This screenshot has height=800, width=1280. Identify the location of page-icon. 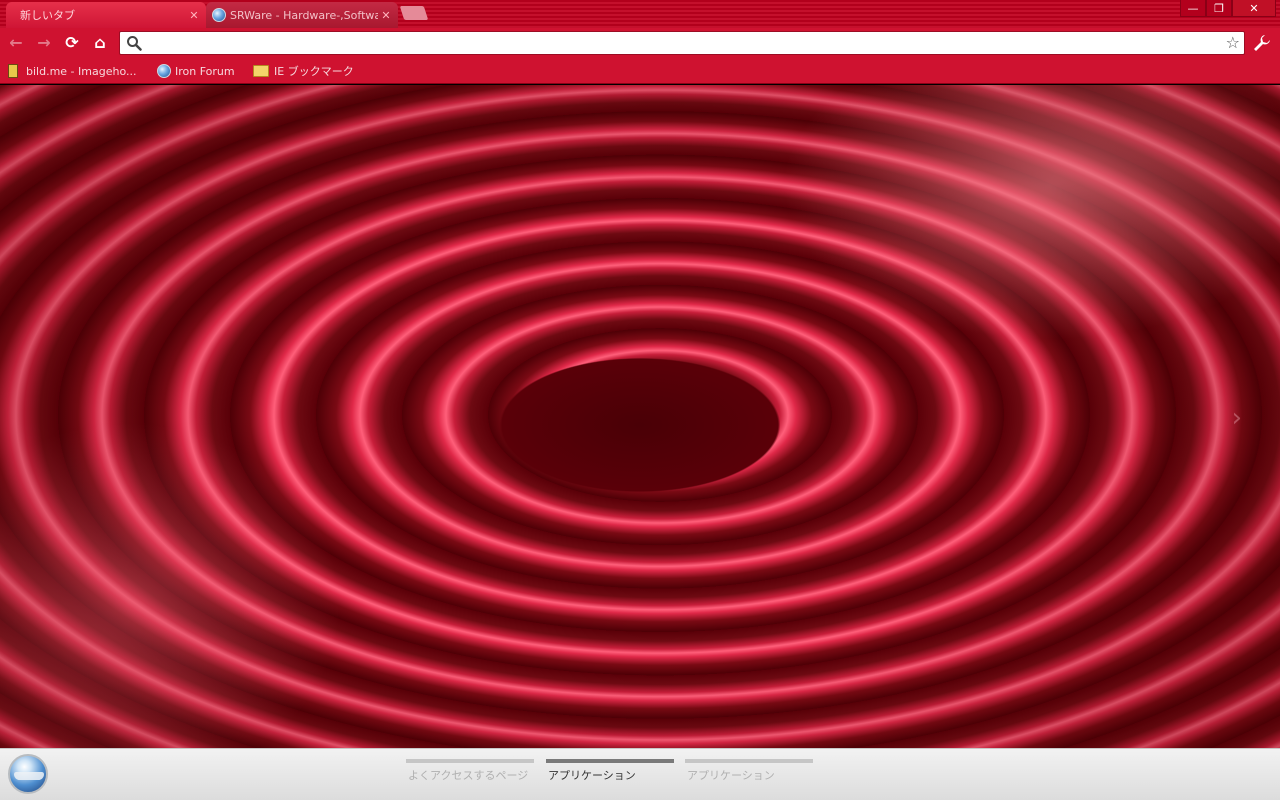
(13, 71).